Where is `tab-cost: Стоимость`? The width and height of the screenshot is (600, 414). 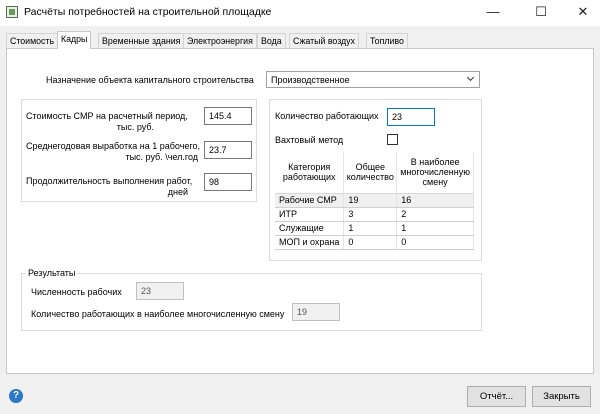
tab-cost: Стоимость is located at coordinates (32, 41).